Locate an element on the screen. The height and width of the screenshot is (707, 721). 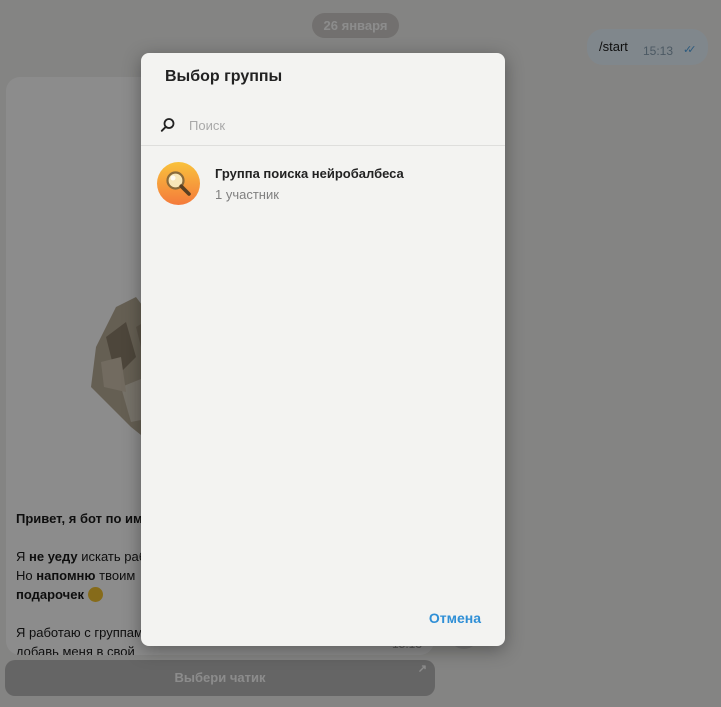
search-icon is located at coordinates (167, 125).